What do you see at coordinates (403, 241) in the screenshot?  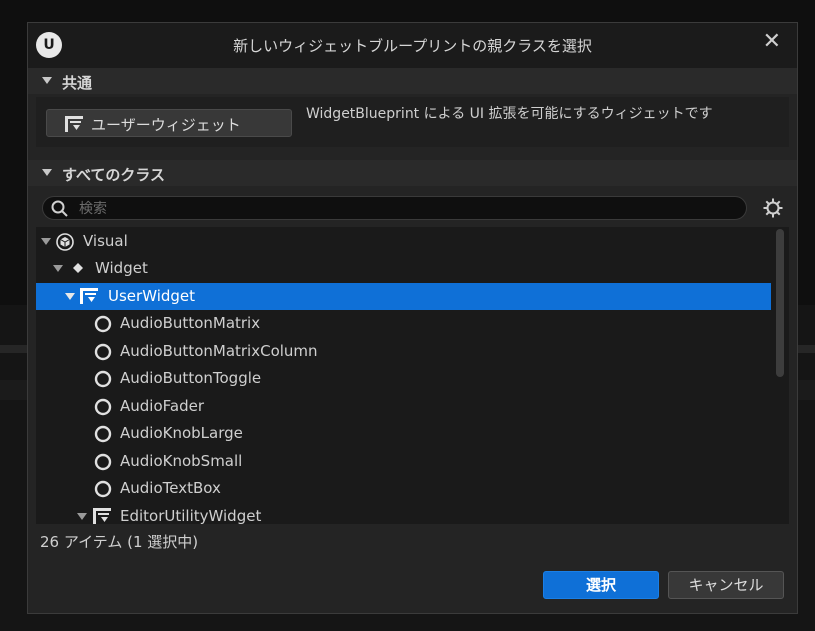 I see `tree-row-visual: Visual` at bounding box center [403, 241].